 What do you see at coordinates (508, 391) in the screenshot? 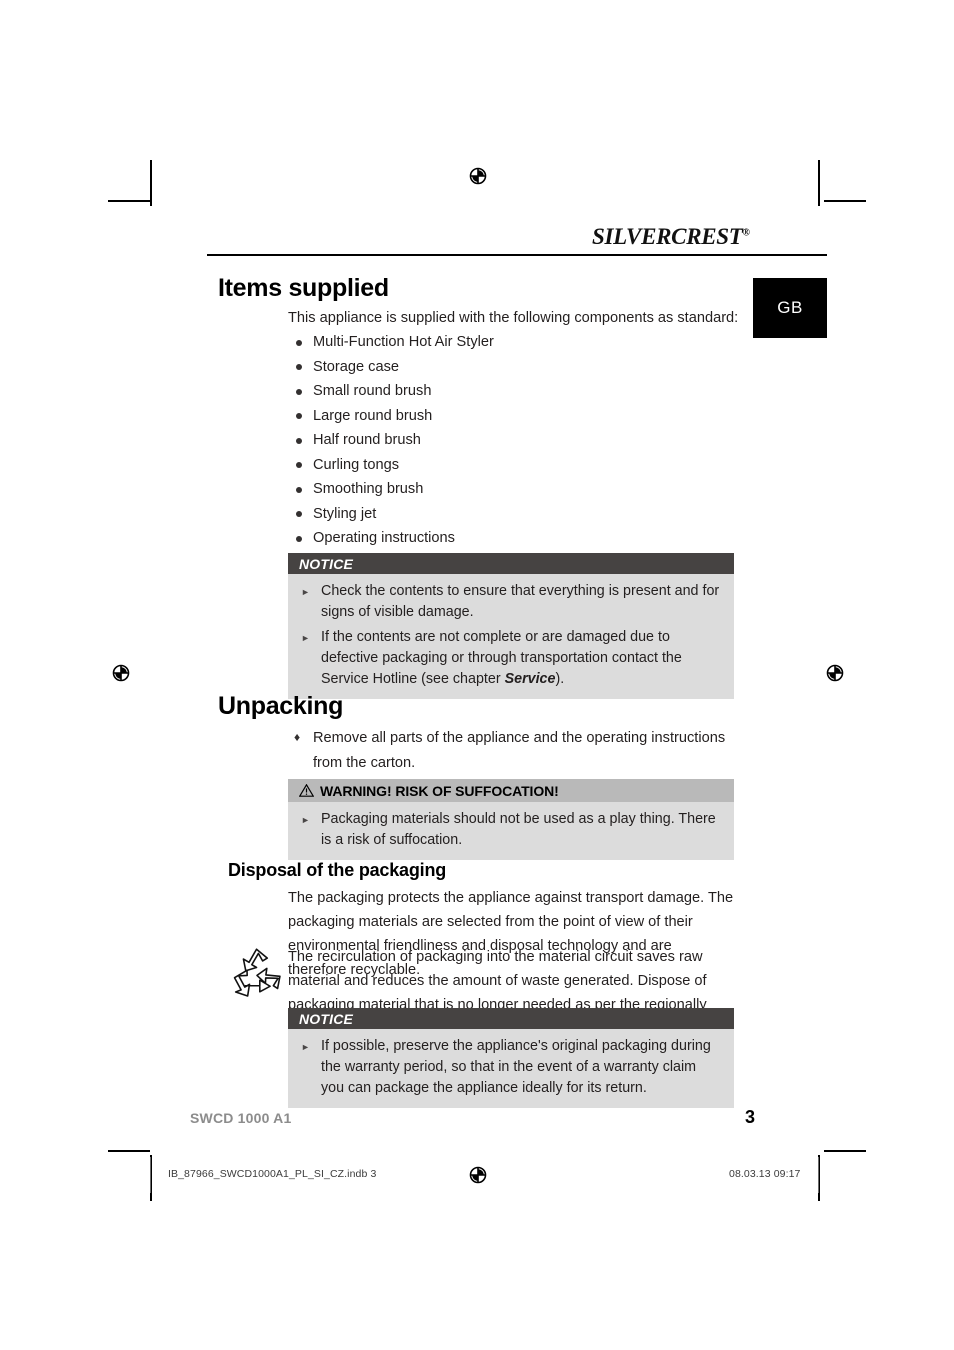
I see `list-item: Small round brush` at bounding box center [508, 391].